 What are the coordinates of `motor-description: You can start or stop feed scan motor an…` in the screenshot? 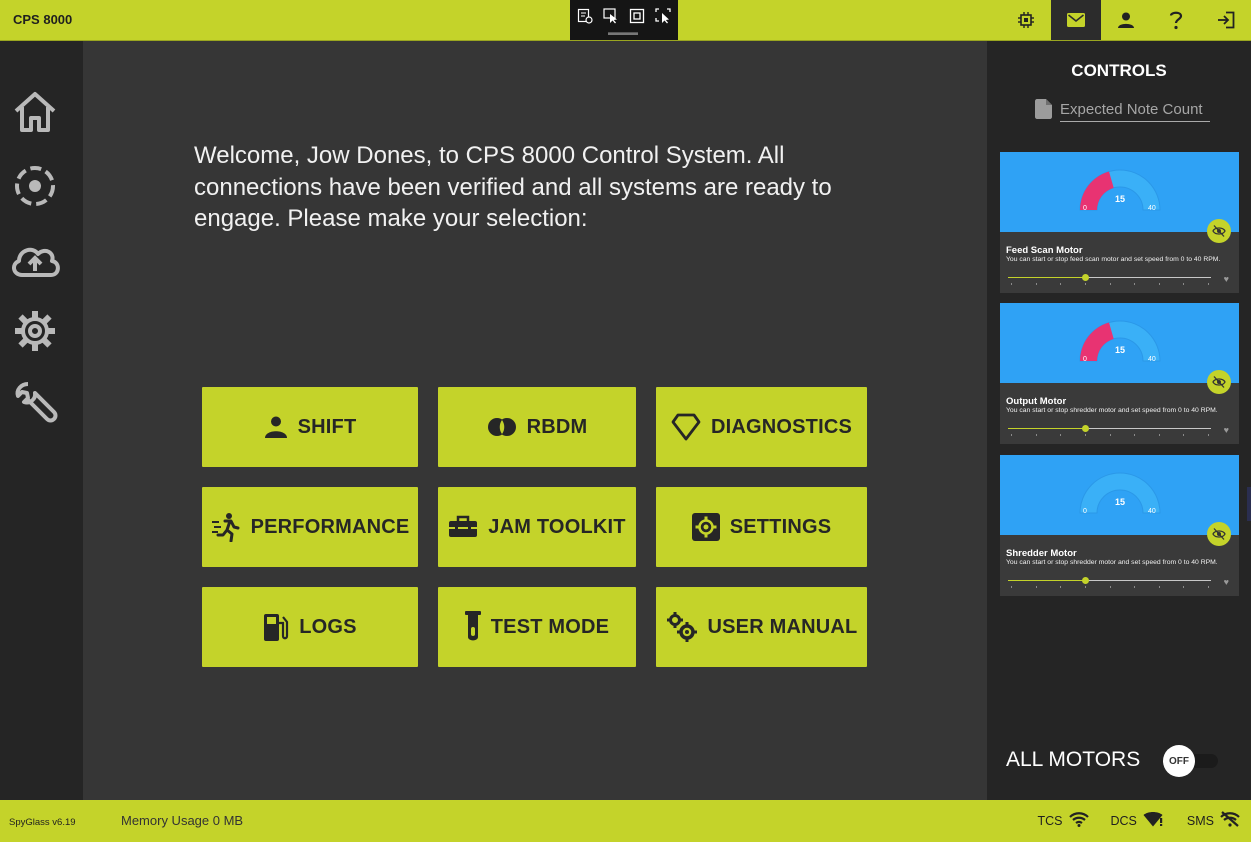 It's located at (1113, 259).